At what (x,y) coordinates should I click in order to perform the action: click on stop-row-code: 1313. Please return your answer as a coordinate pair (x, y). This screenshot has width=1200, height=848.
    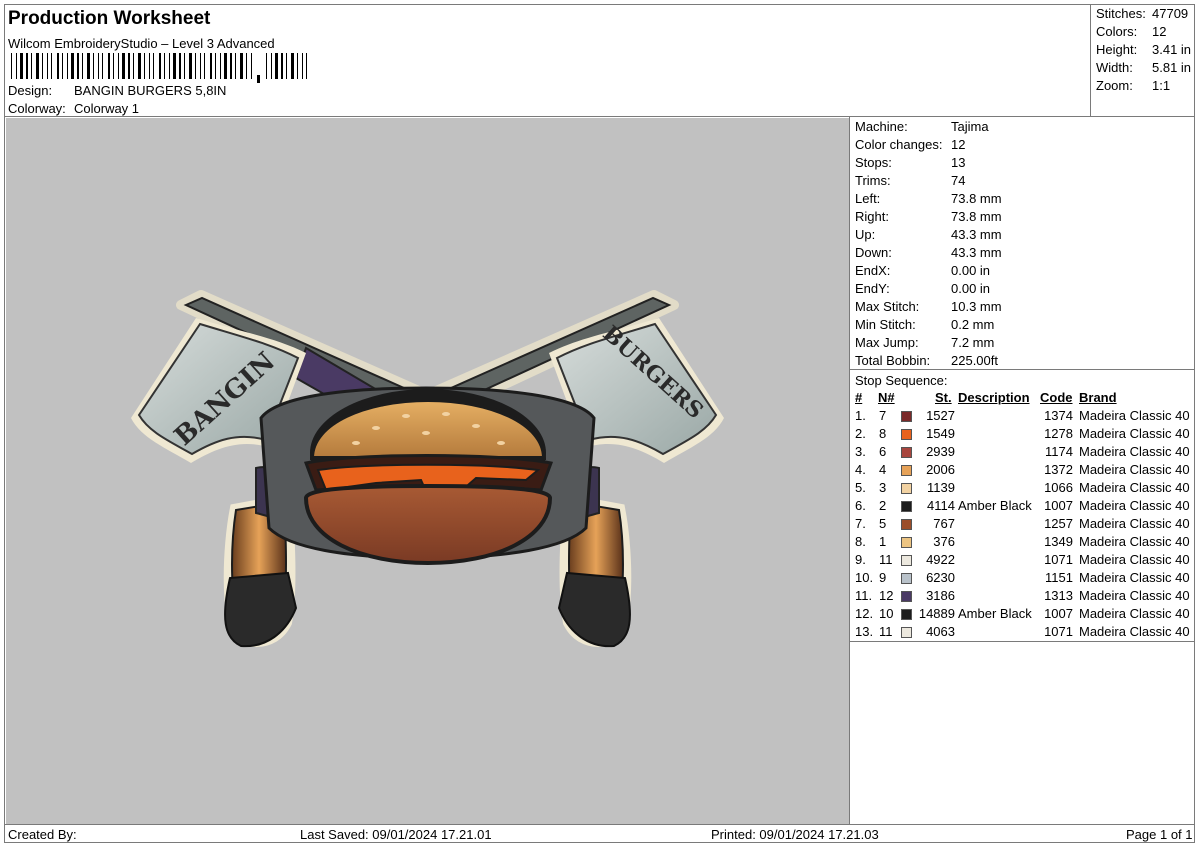
    Looking at the image, I should click on (1058, 595).